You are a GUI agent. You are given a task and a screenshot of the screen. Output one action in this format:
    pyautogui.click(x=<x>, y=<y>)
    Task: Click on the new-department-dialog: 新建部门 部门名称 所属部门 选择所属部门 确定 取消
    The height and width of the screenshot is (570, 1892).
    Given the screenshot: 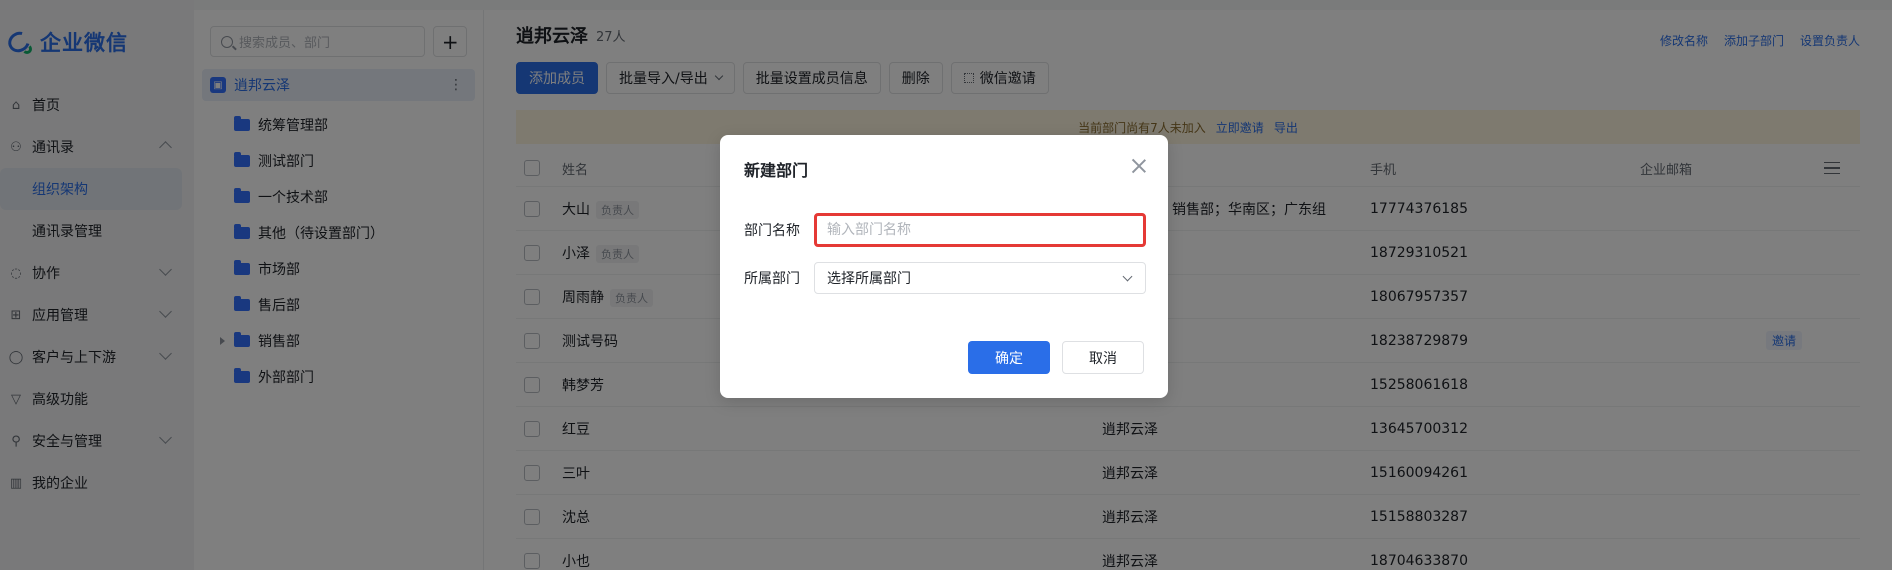 What is the action you would take?
    pyautogui.click(x=944, y=266)
    